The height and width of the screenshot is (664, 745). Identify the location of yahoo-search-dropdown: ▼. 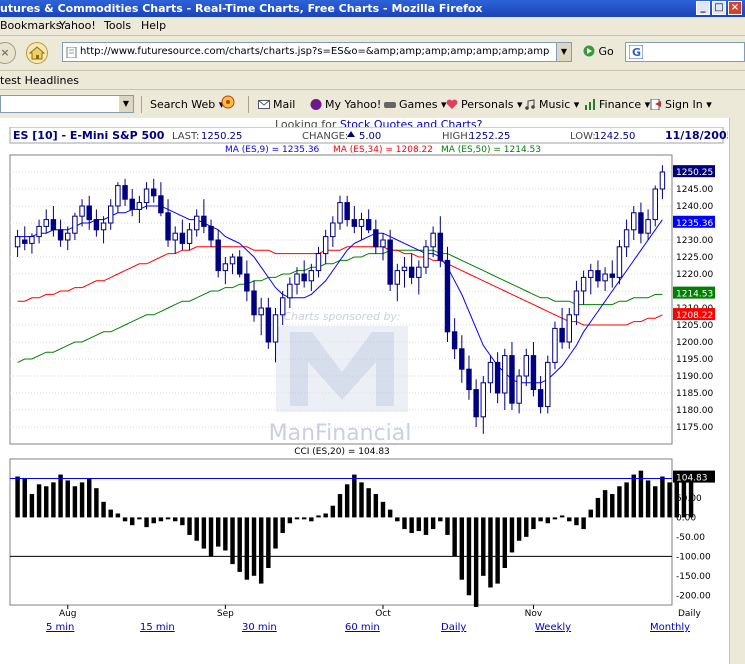
(126, 104).